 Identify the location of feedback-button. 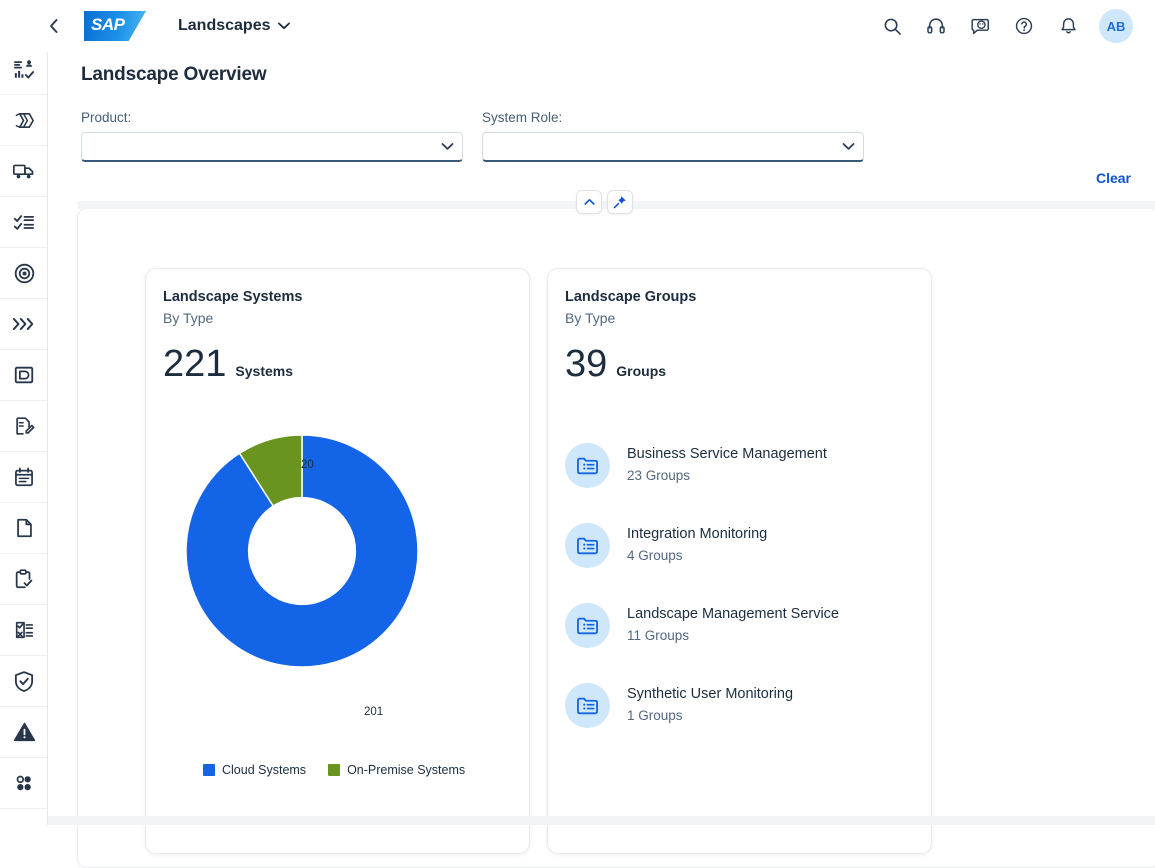
(980, 26).